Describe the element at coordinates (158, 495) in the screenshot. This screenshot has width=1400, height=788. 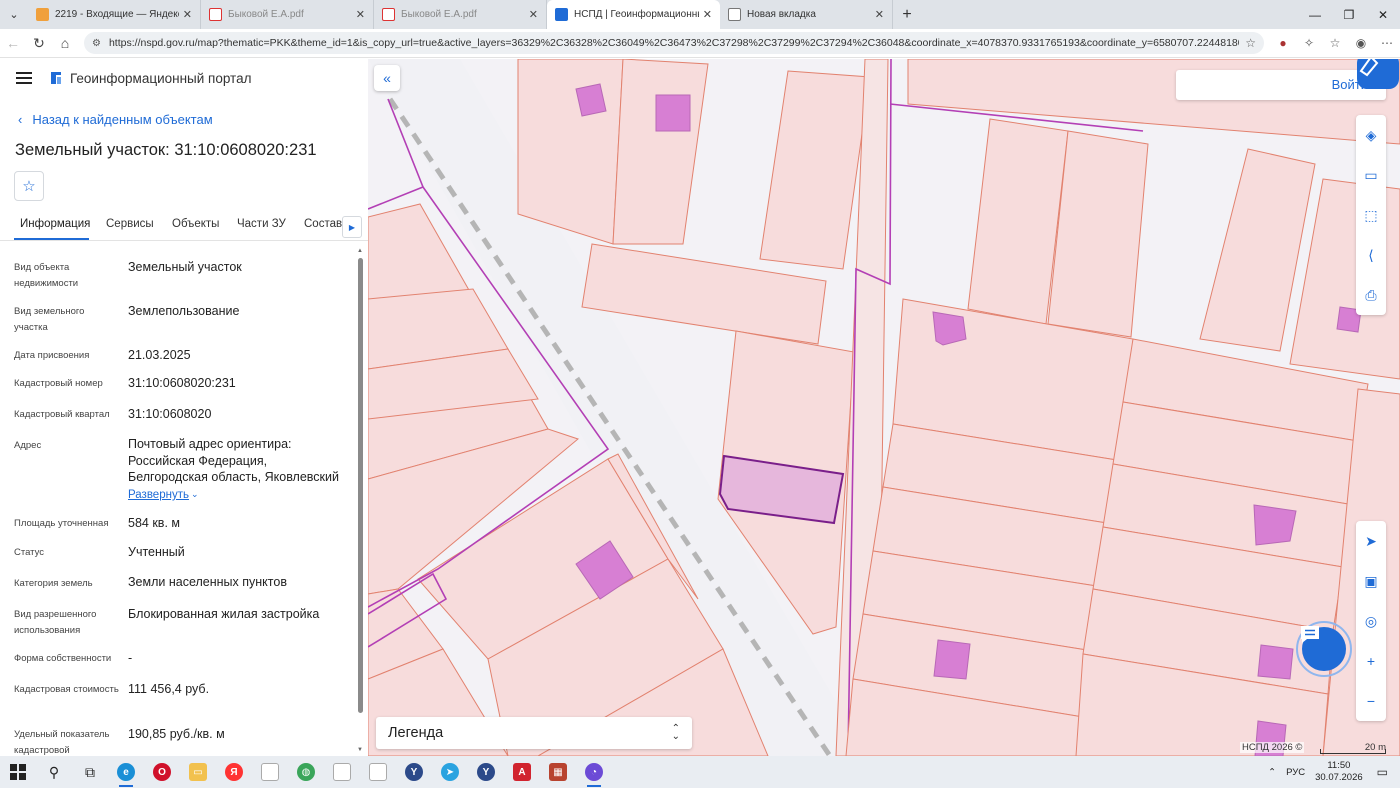
I see `expand-address-link: Развернуть` at that location.